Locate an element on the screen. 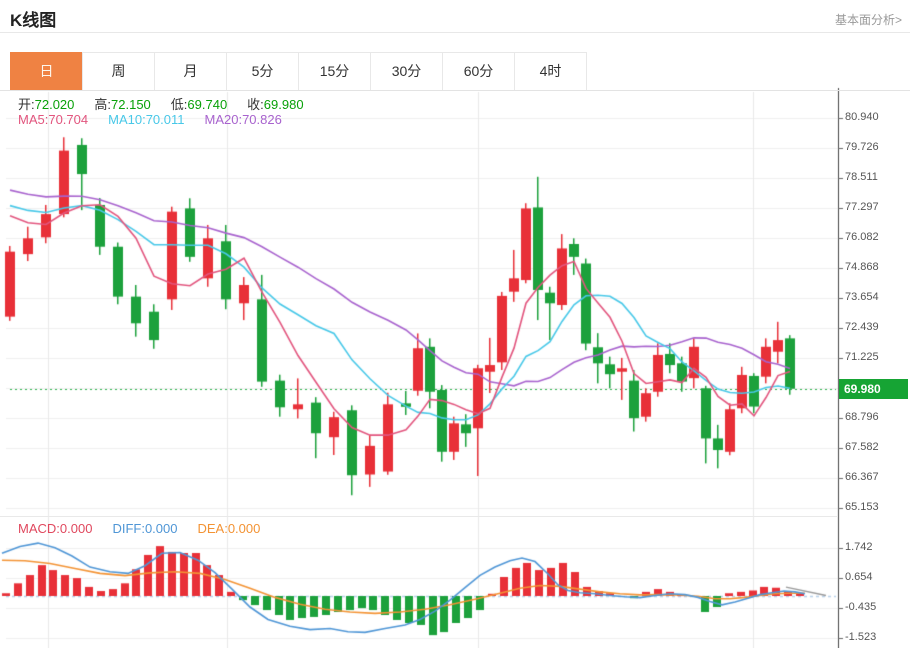  tab-period-7: 4时 is located at coordinates (550, 71).